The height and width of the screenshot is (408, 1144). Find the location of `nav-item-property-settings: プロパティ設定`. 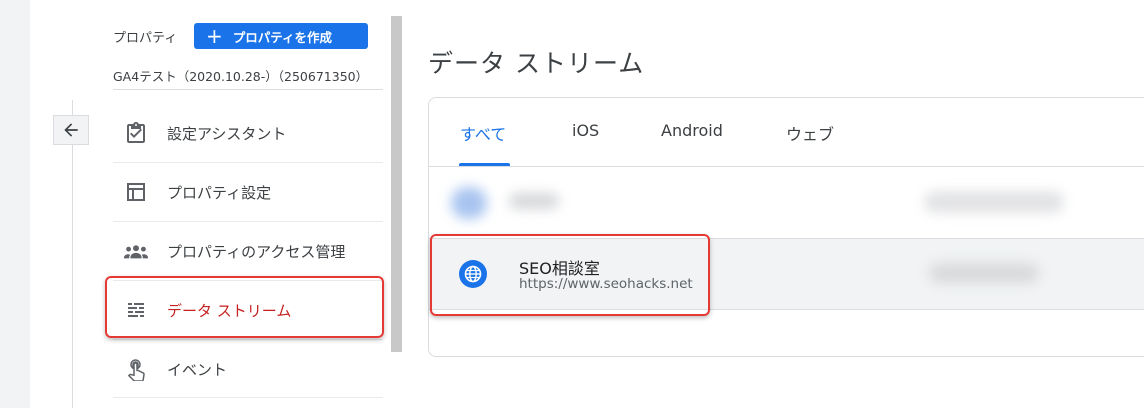

nav-item-property-settings: プロパティ設定 is located at coordinates (248, 192).